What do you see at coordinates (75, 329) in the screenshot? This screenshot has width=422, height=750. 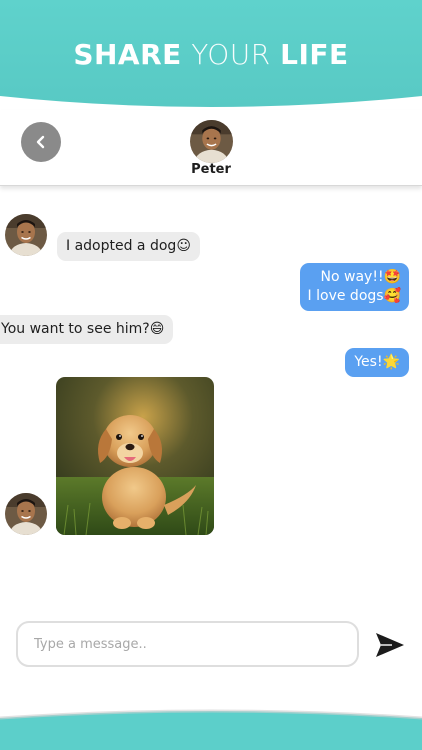 I see `message-text: You want to see him?` at bounding box center [75, 329].